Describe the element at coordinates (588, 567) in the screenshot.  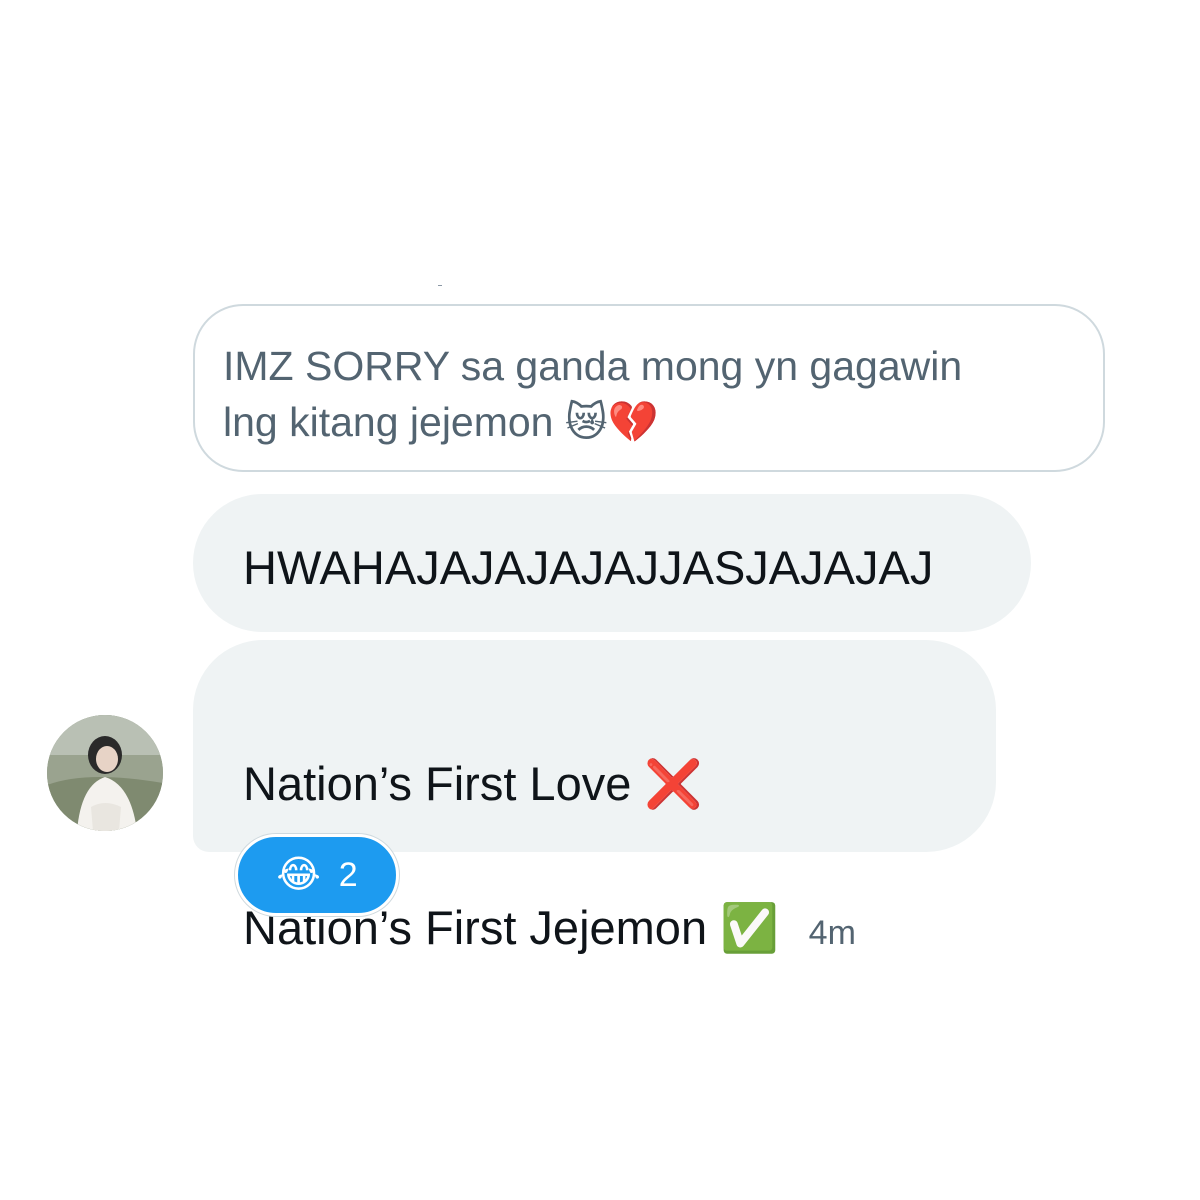
I see `message-text: HWAHAJAJAJAJAJJASJAJAJAJ` at that location.